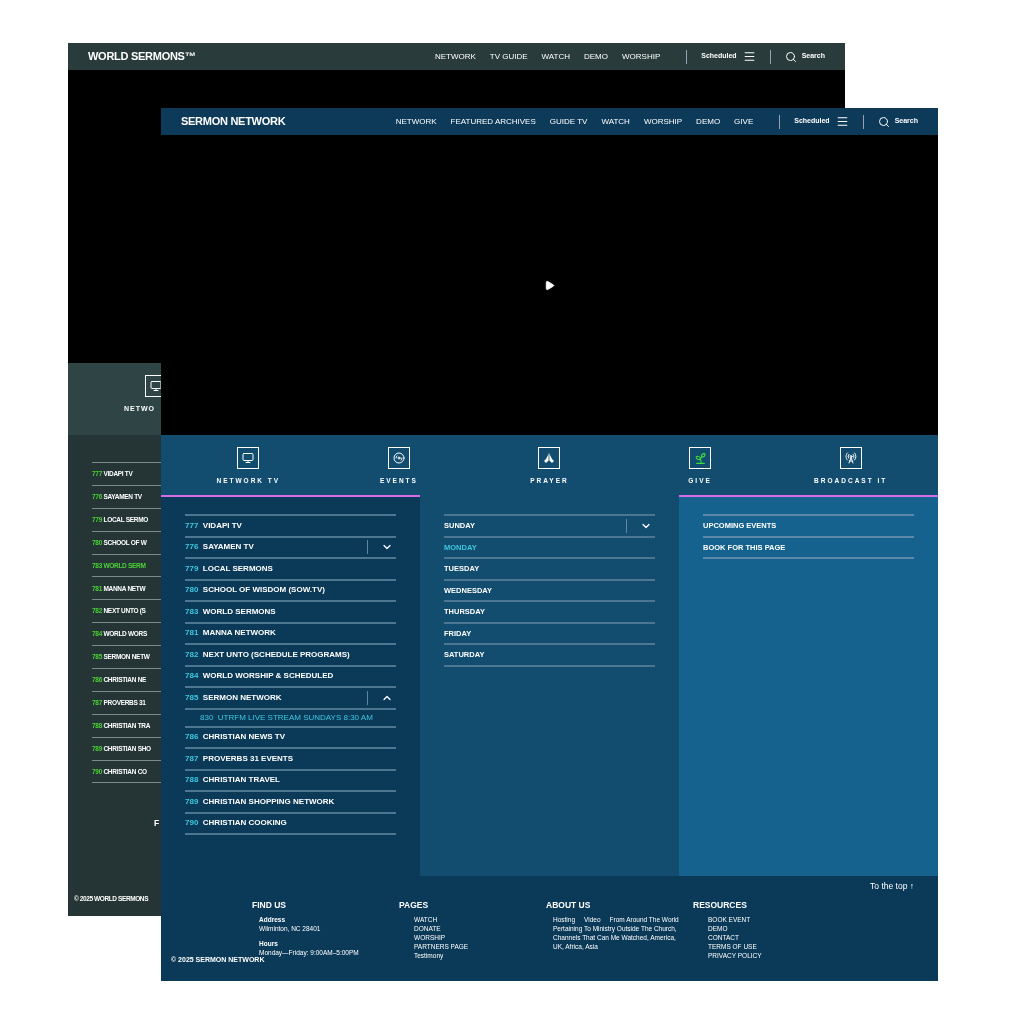 The height and width of the screenshot is (1024, 1014). What do you see at coordinates (892, 886) in the screenshot?
I see `to-top-link: To the top ↑` at bounding box center [892, 886].